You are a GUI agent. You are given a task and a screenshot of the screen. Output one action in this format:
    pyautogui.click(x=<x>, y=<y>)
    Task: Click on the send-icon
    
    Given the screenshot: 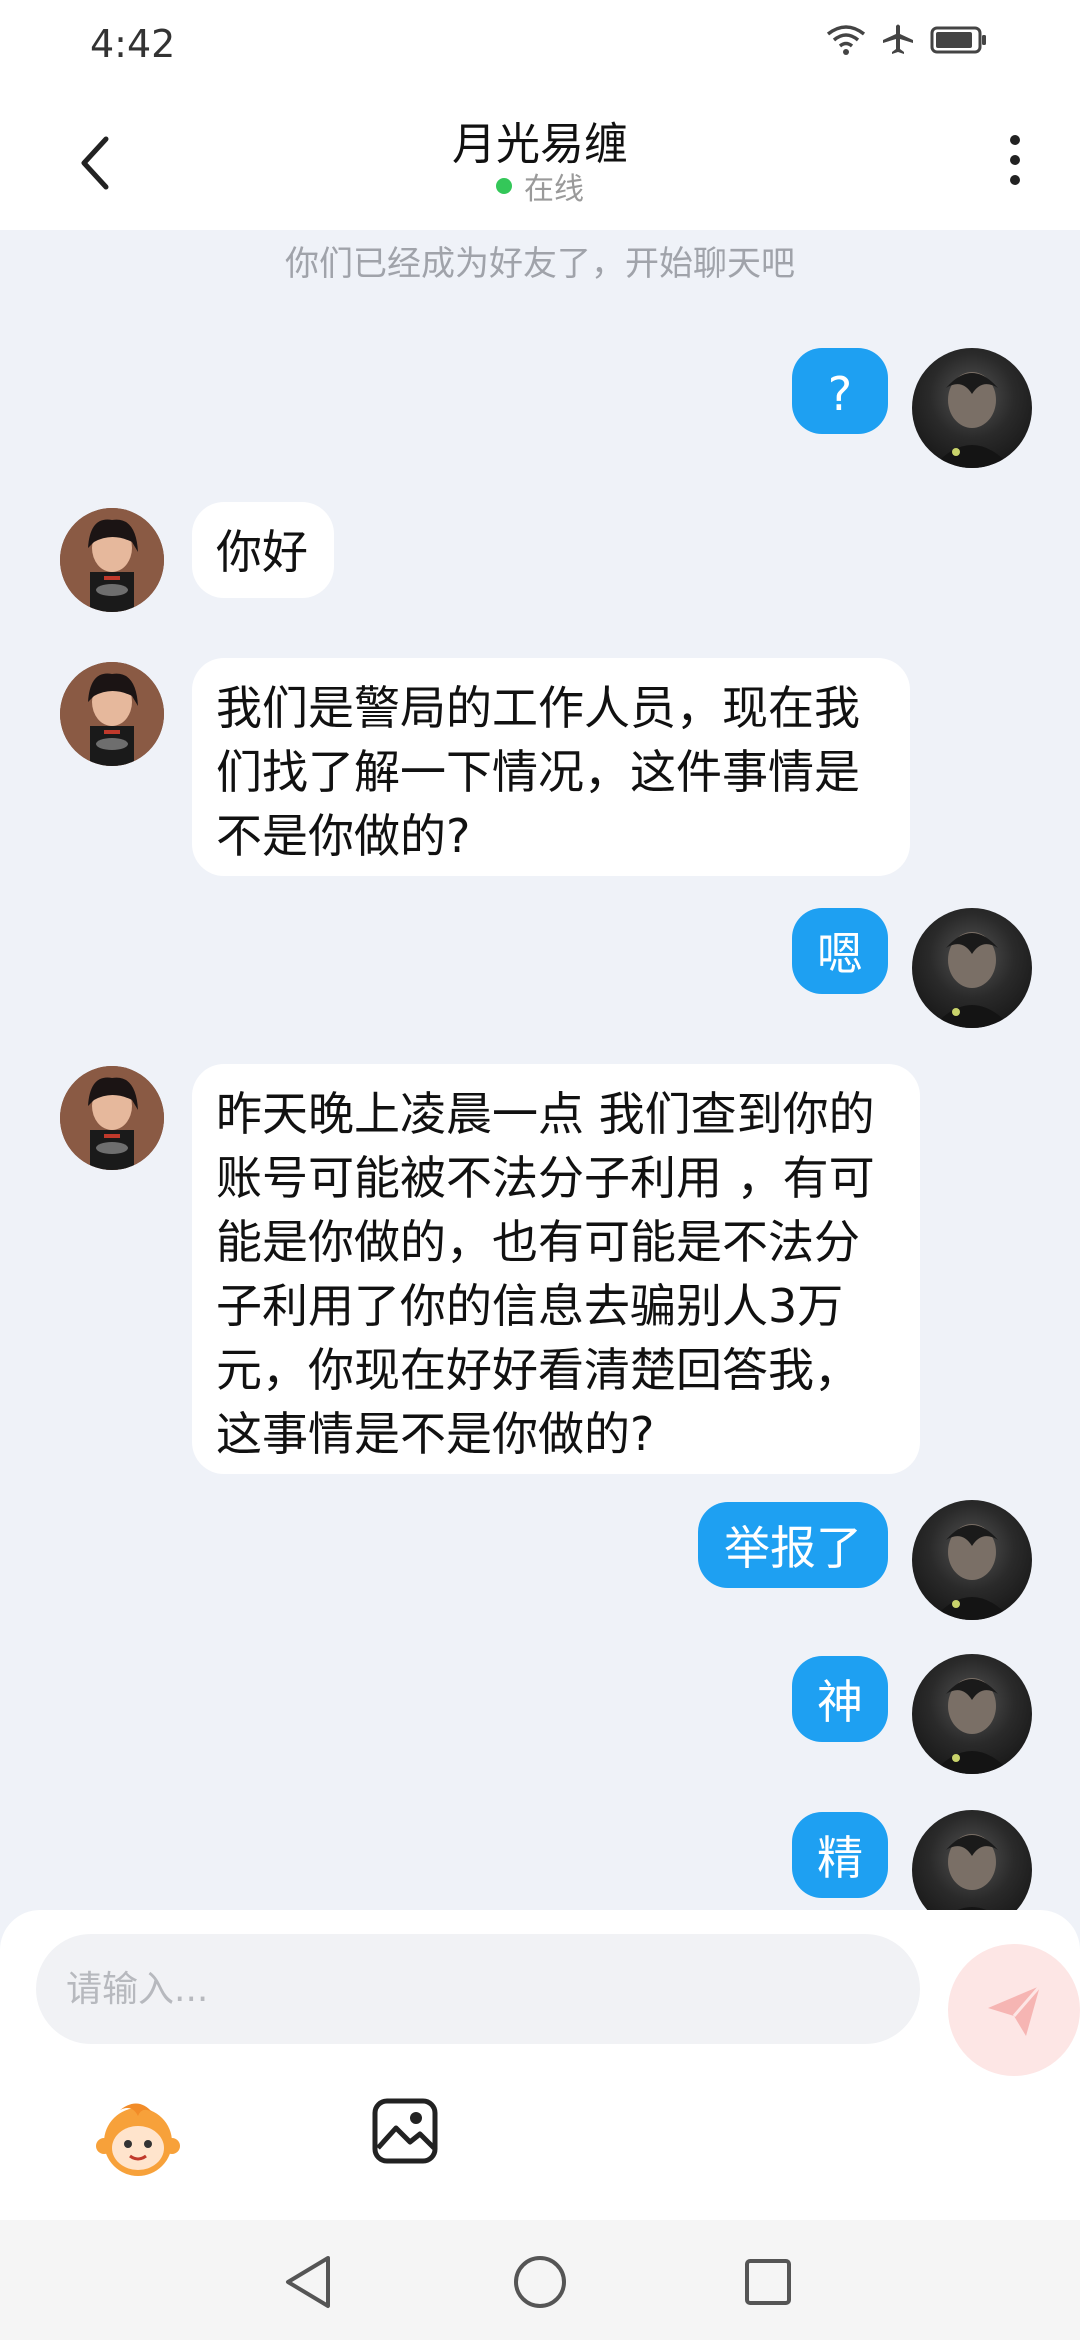 What is the action you would take?
    pyautogui.click(x=1015, y=2010)
    